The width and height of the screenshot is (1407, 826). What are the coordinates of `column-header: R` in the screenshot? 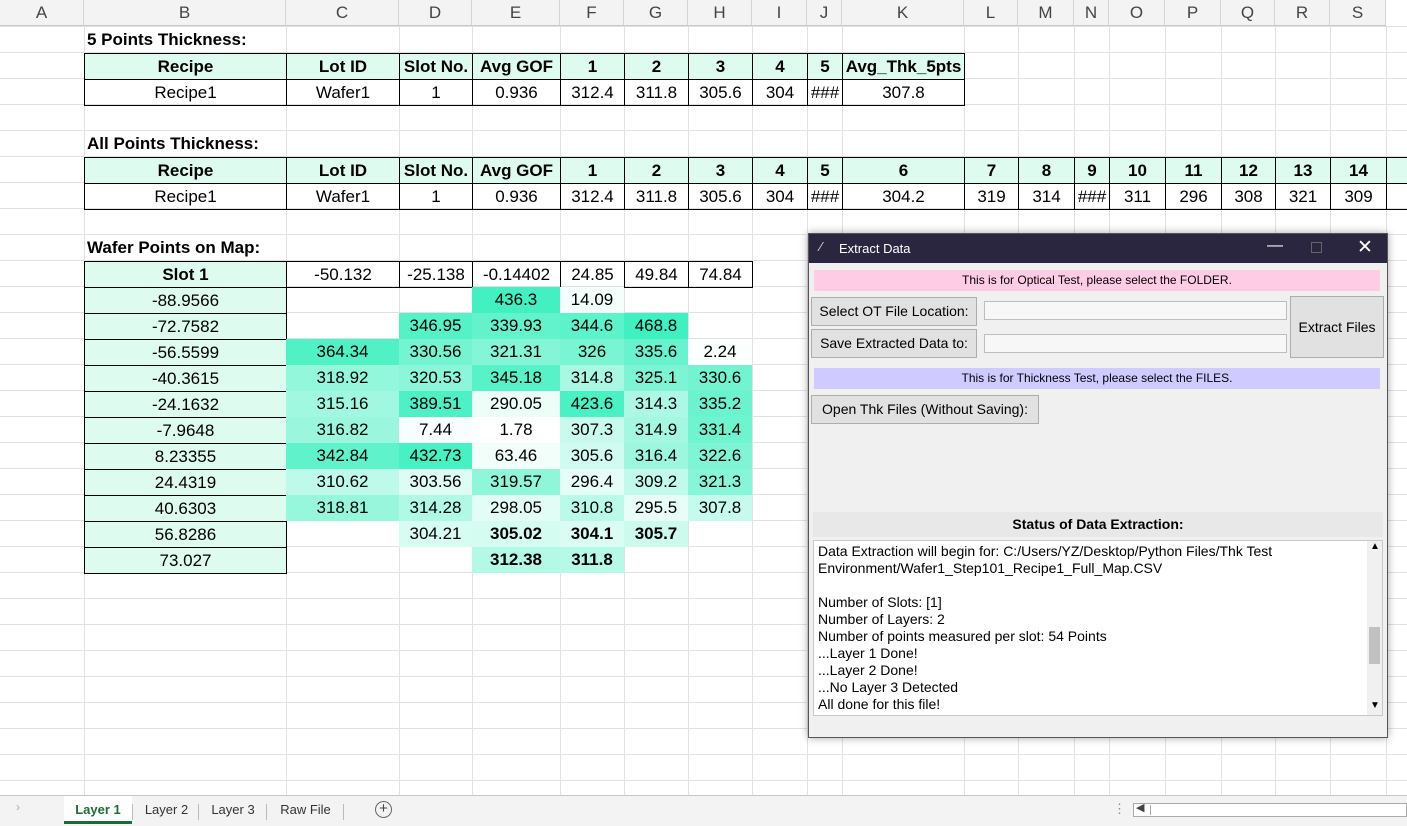 It's located at (1302, 13).